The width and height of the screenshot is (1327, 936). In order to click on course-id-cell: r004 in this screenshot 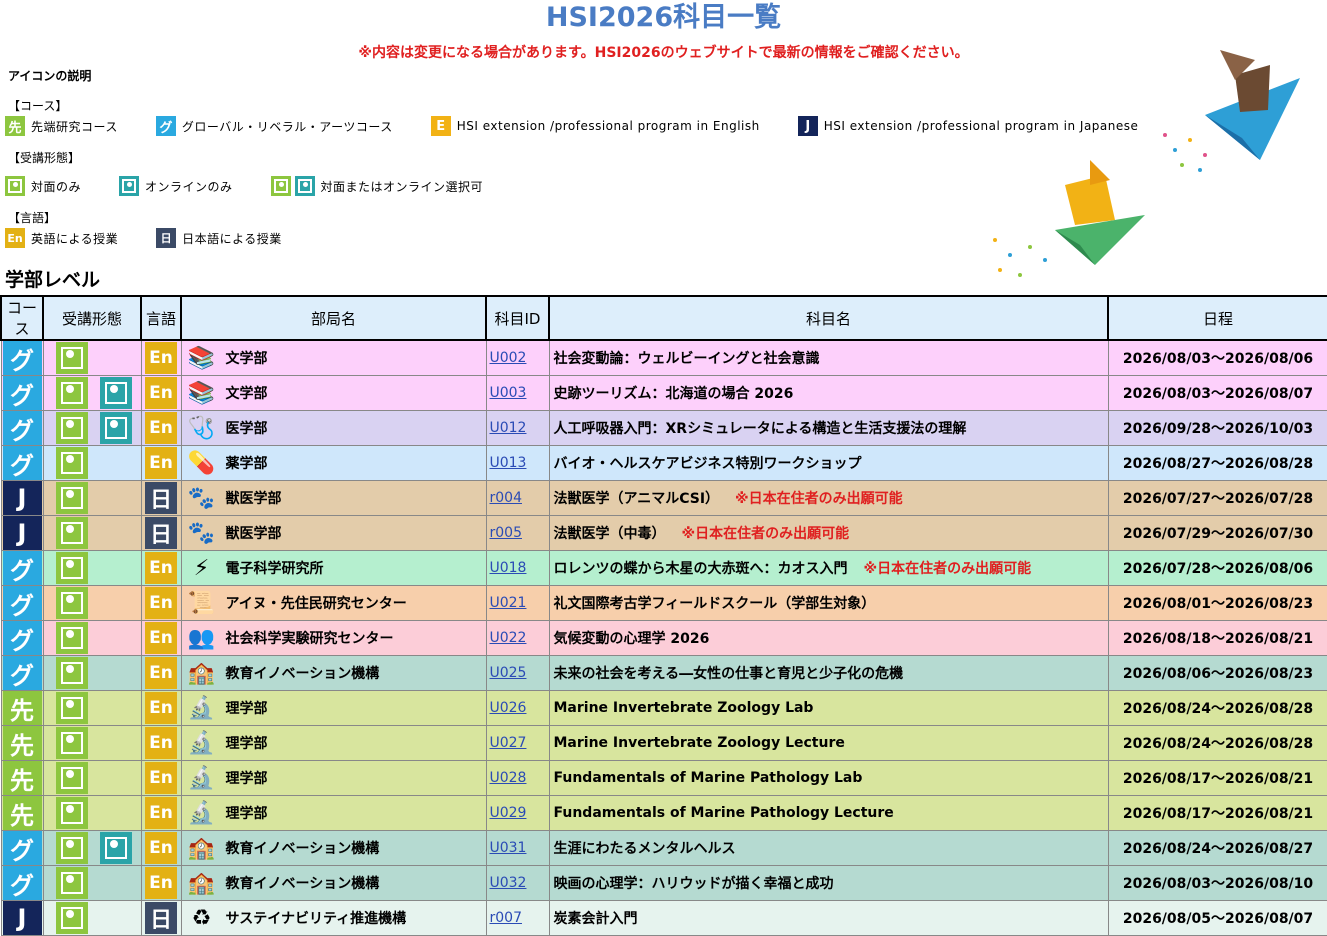, I will do `click(517, 498)`.